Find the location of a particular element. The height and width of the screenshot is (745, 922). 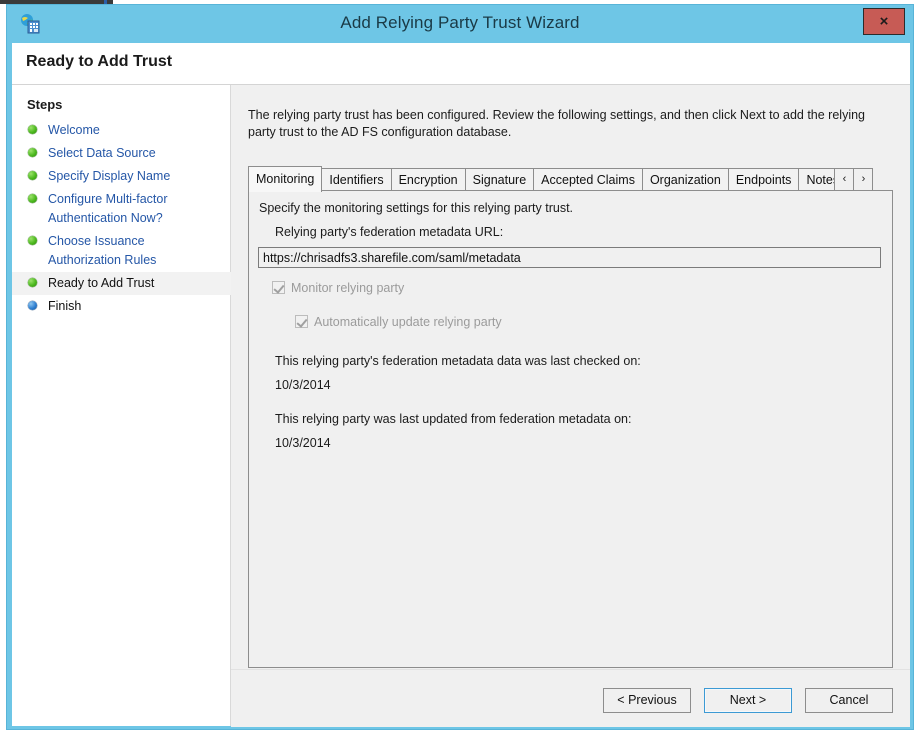

sidebar-item-ready-to-add-trust: Ready to Add Trust is located at coordinates (121, 283).